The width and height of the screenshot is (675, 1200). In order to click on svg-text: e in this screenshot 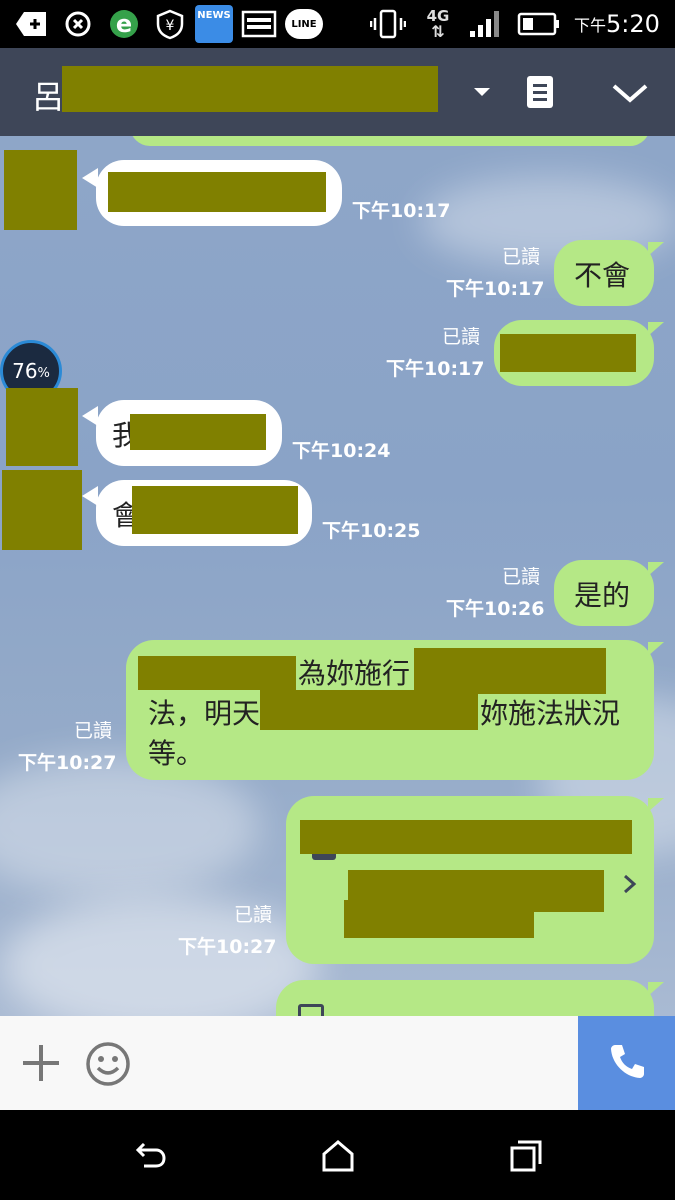, I will do `click(124, 24)`.